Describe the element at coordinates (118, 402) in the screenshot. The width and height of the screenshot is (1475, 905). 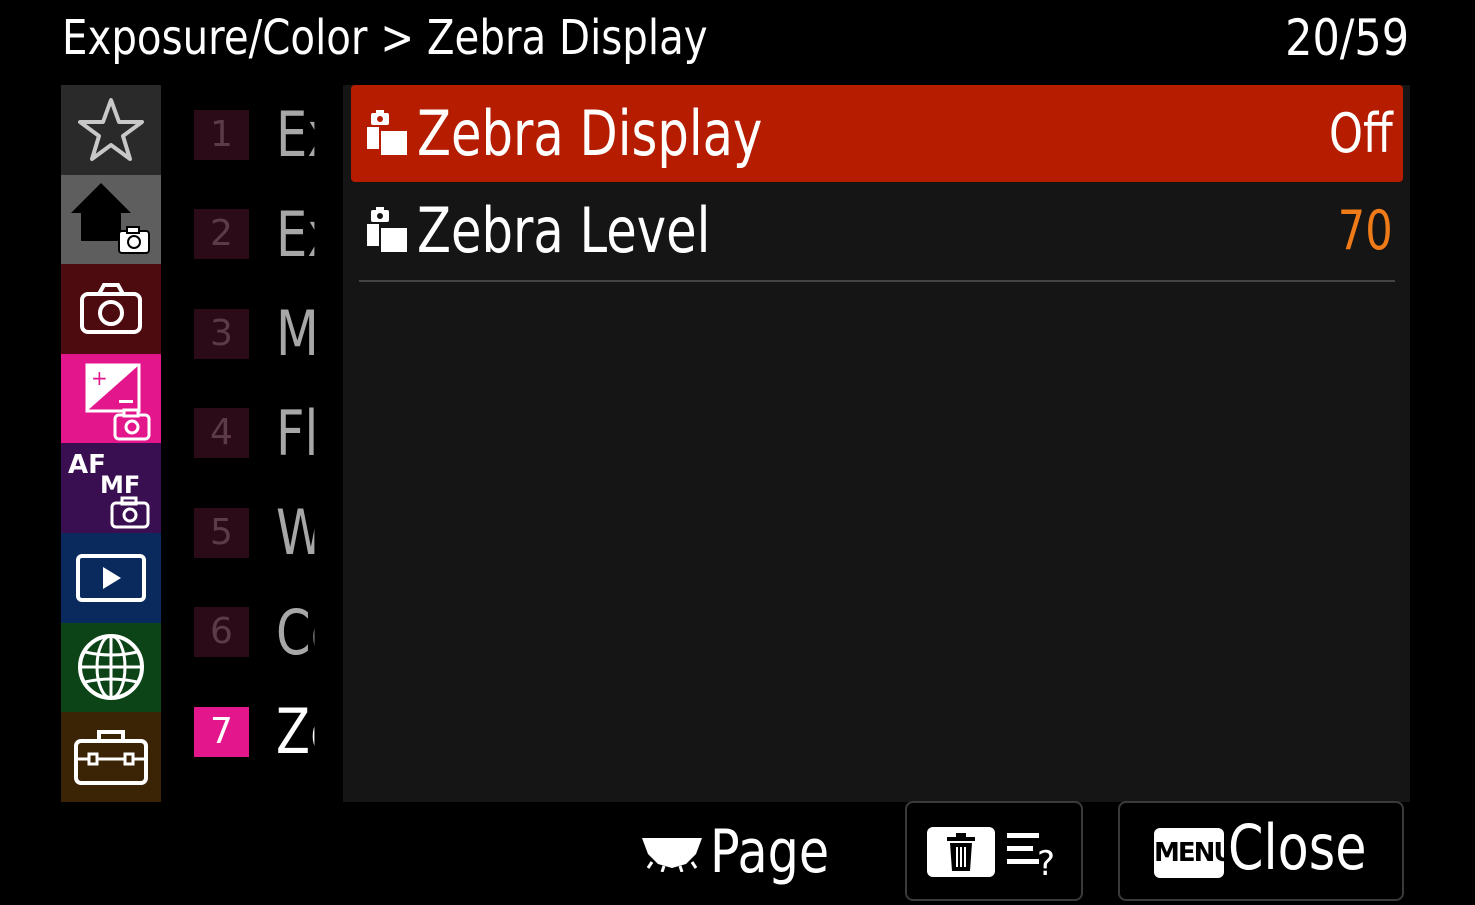
I see `exposure-camera-icon: +` at that location.